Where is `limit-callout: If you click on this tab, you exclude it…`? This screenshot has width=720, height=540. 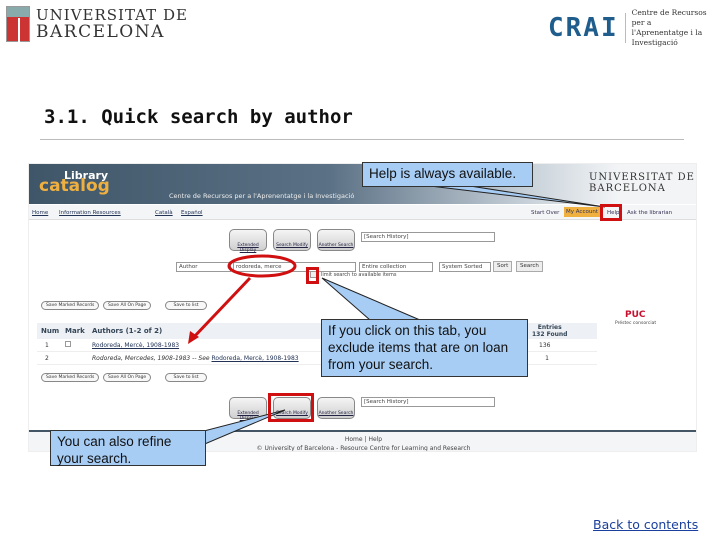
limit-callout: If you click on this tab, you exclude it… is located at coordinates (424, 348).